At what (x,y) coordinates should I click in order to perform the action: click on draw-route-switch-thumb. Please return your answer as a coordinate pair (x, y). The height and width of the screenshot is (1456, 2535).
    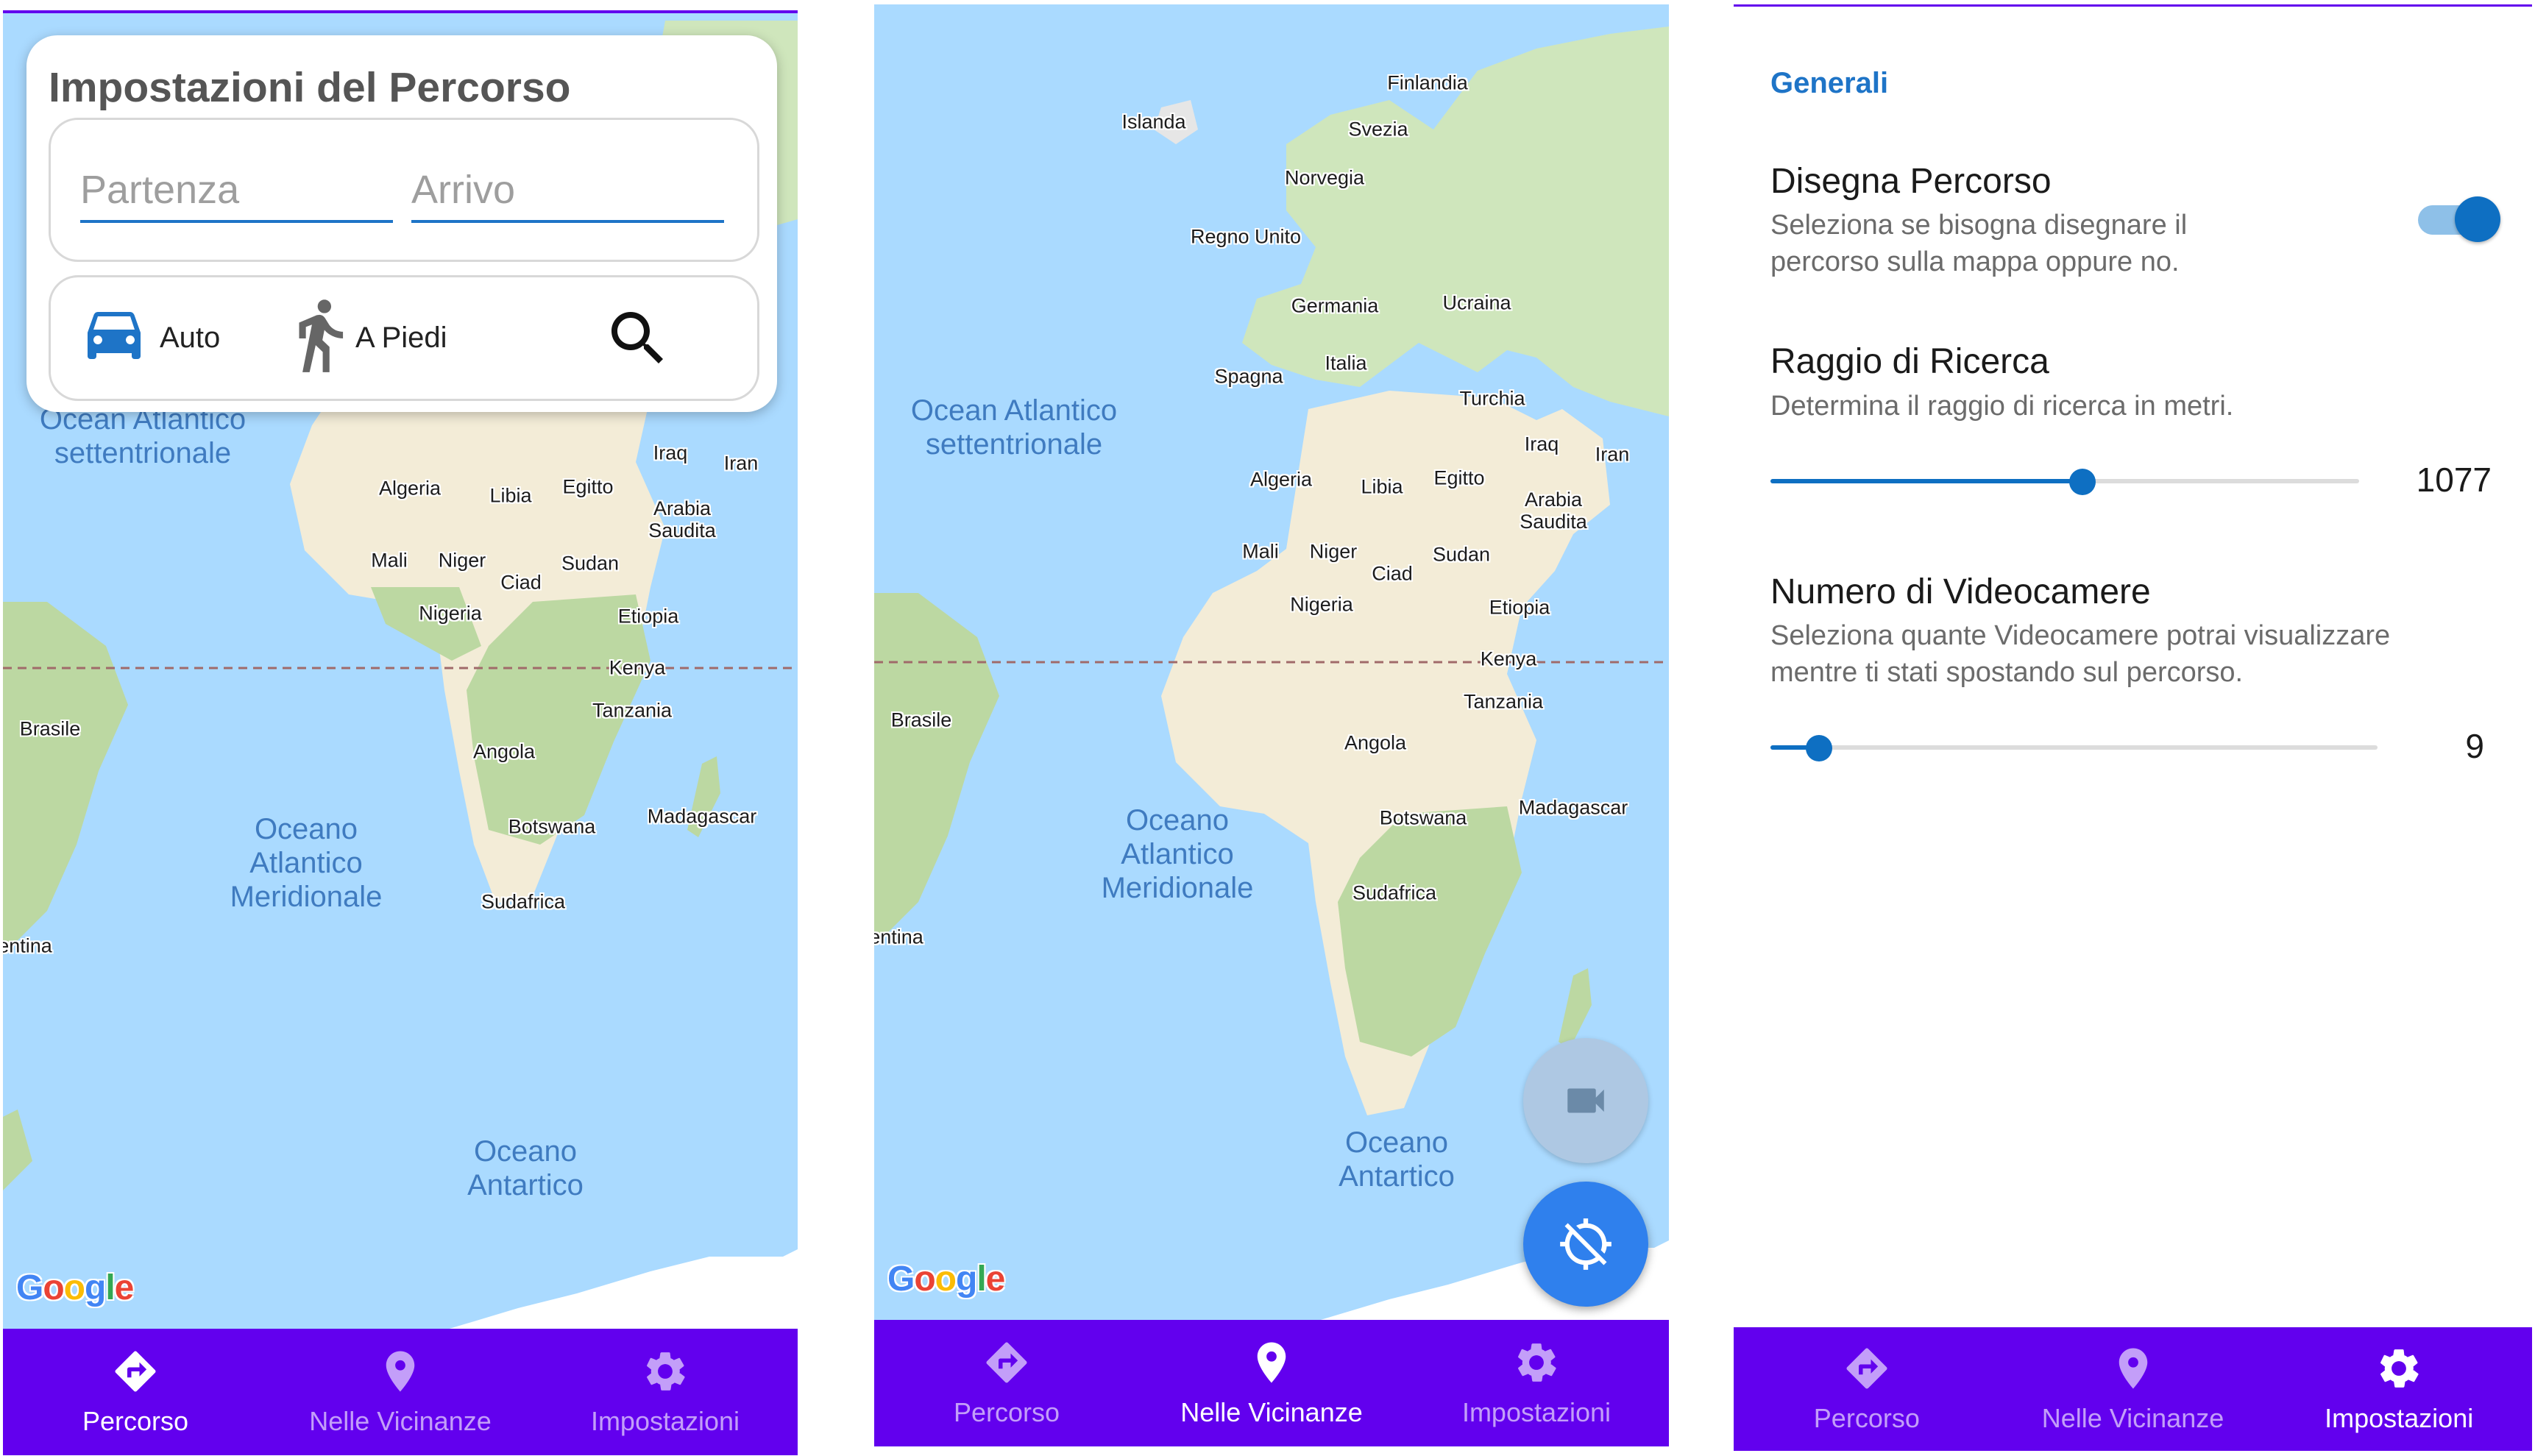
    Looking at the image, I should click on (2477, 219).